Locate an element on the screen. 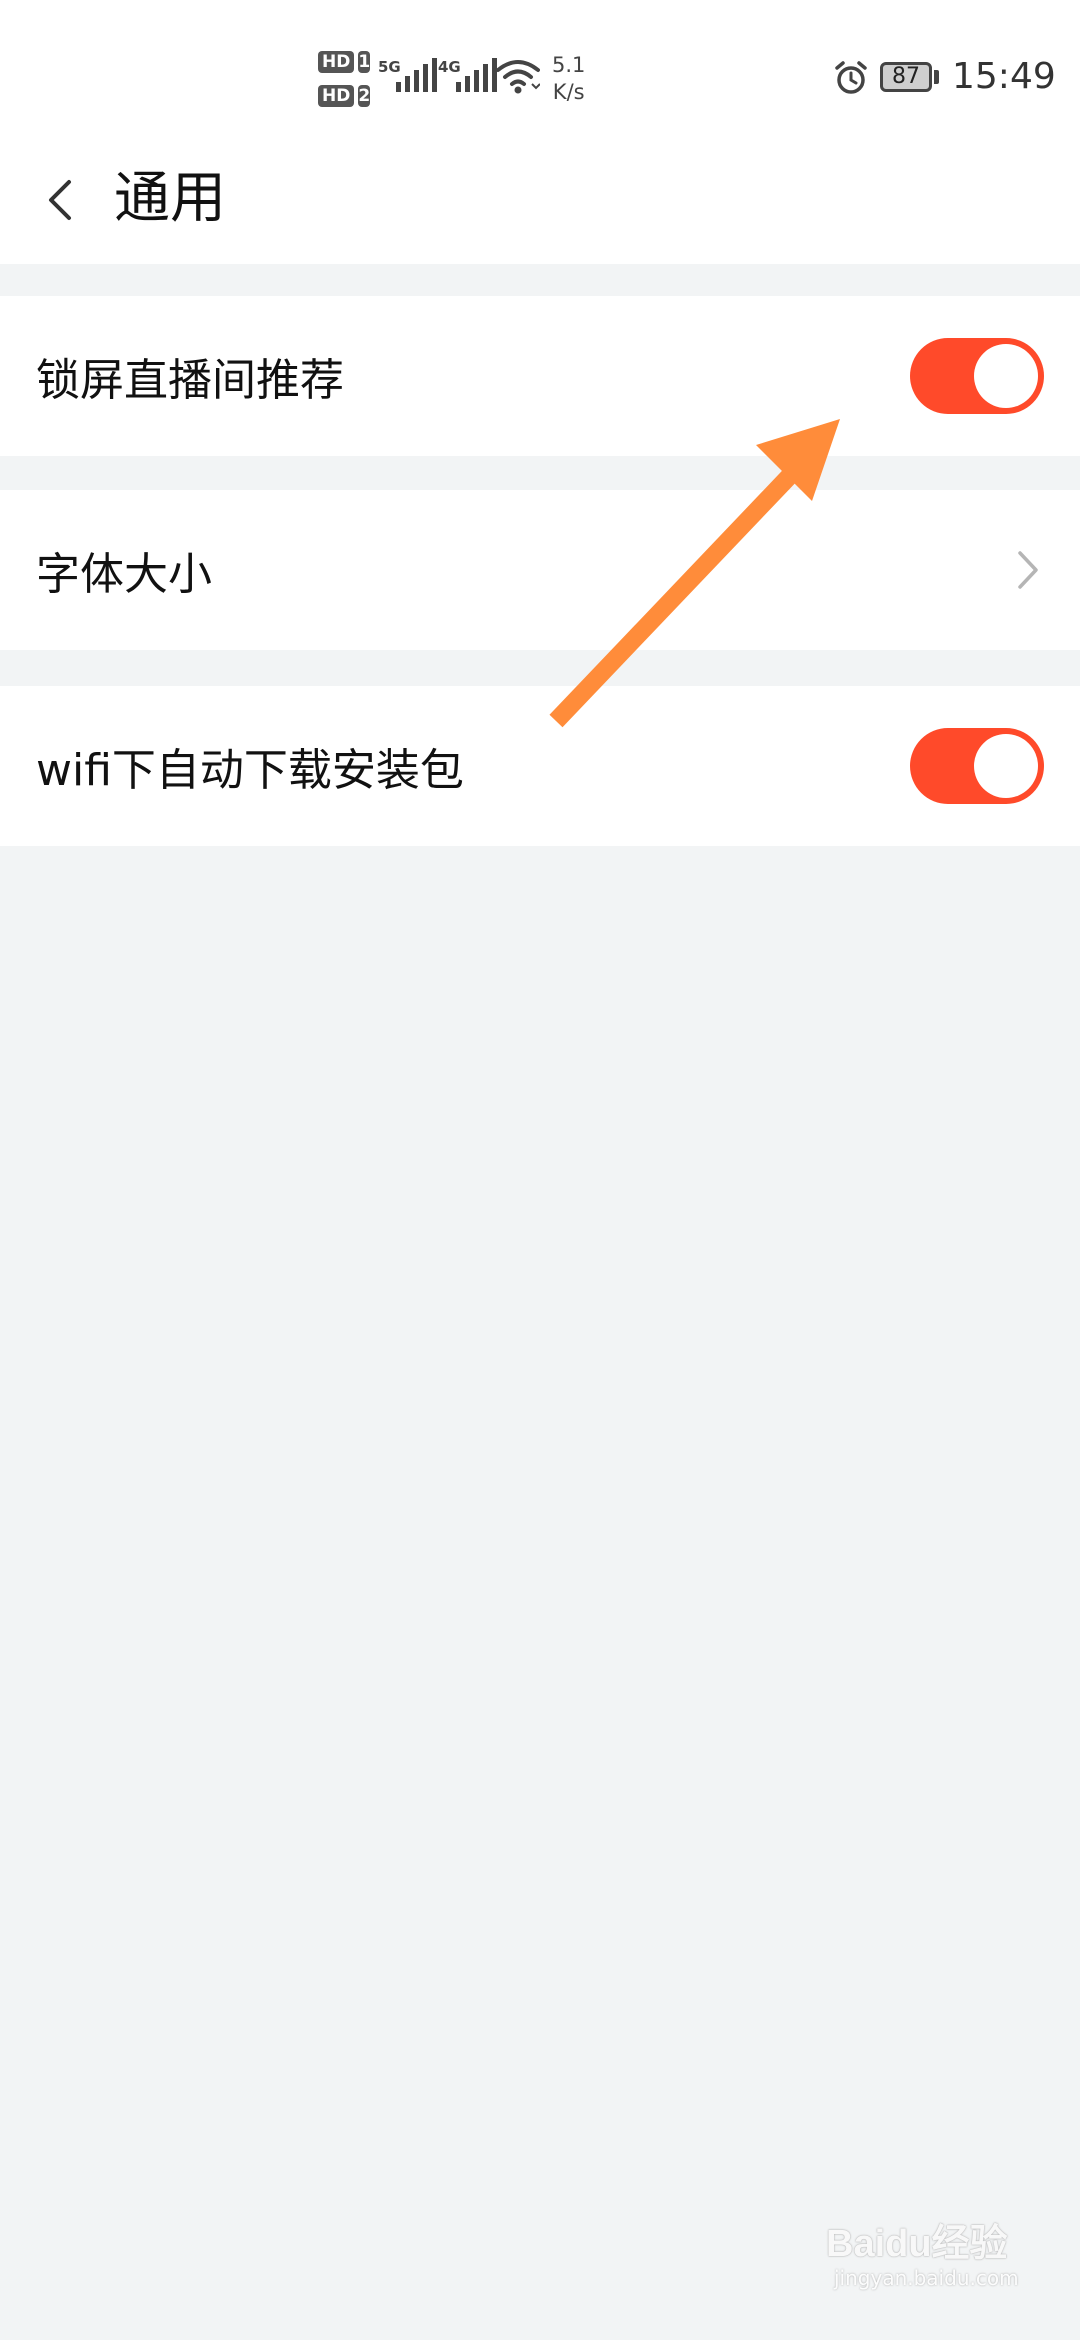  wifi-auto-download-toggle is located at coordinates (977, 766).